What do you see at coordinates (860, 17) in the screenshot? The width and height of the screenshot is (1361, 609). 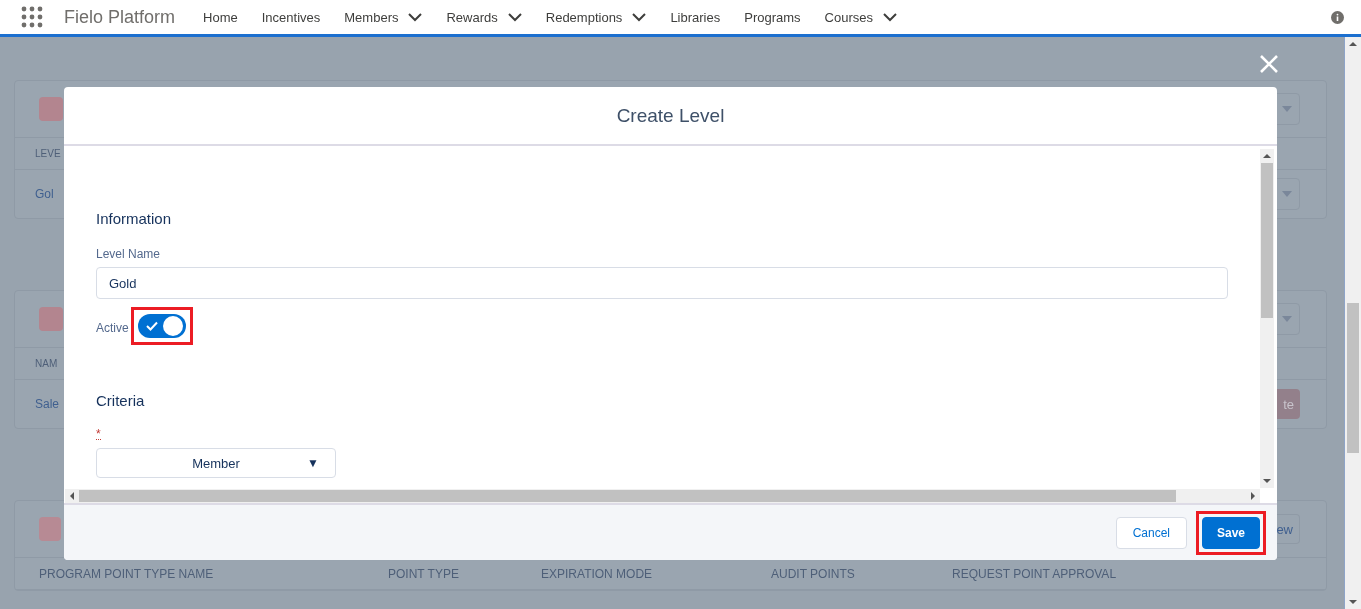 I see `nav-tab: Courses` at bounding box center [860, 17].